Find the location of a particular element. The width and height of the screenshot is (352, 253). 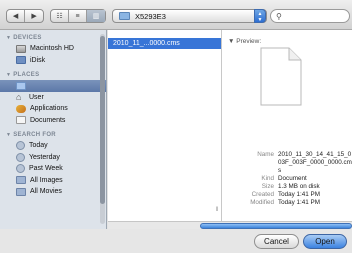

column-view-button: ▥ is located at coordinates (96, 16).